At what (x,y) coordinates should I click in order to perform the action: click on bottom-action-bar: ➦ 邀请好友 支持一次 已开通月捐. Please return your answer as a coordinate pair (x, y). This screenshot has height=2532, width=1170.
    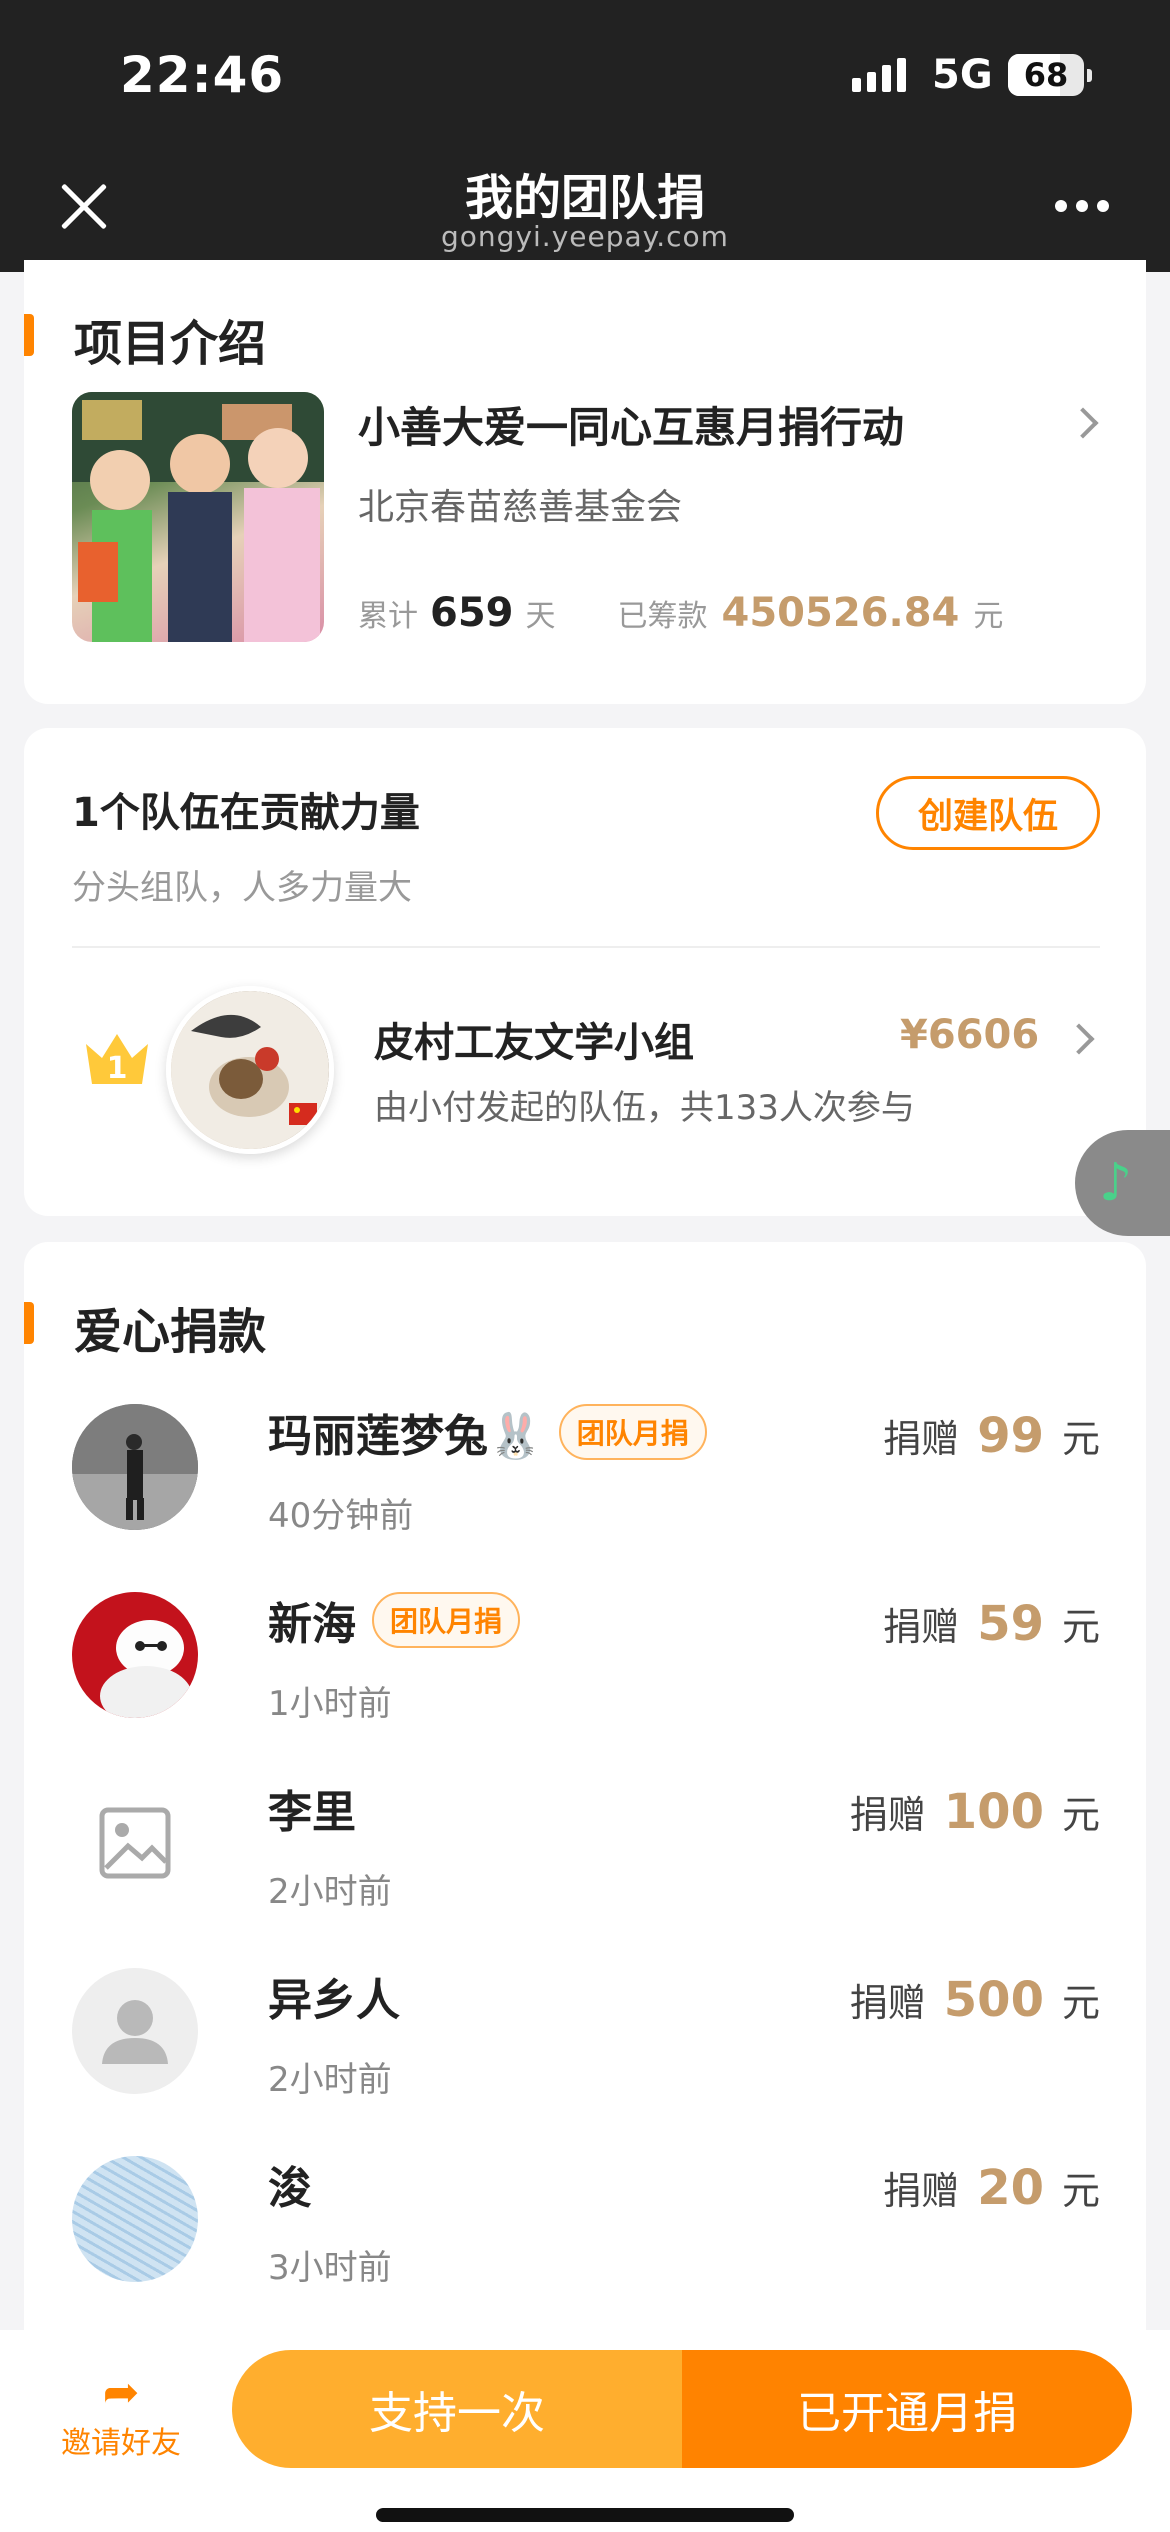
    Looking at the image, I should click on (585, 2431).